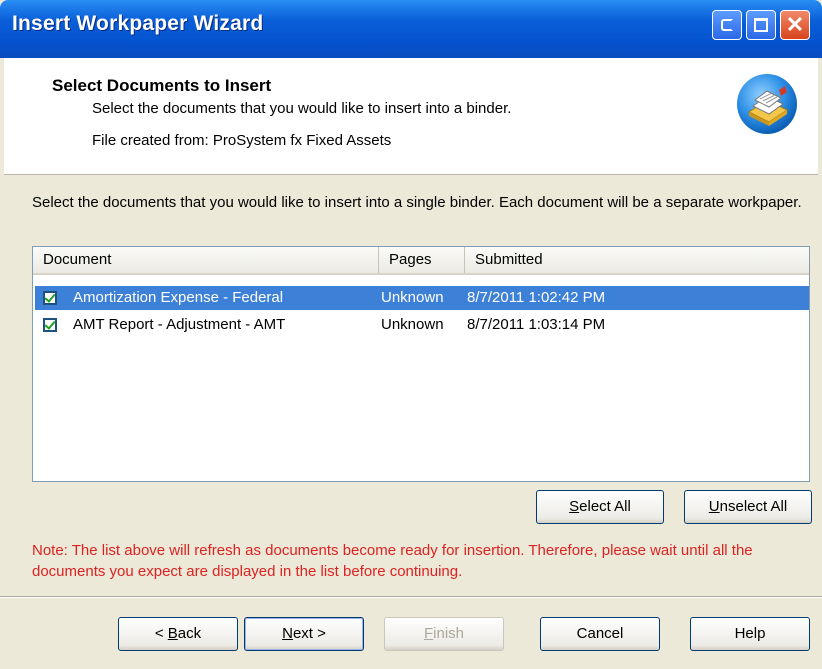 The height and width of the screenshot is (669, 822). I want to click on finish-button: Finish, so click(444, 634).